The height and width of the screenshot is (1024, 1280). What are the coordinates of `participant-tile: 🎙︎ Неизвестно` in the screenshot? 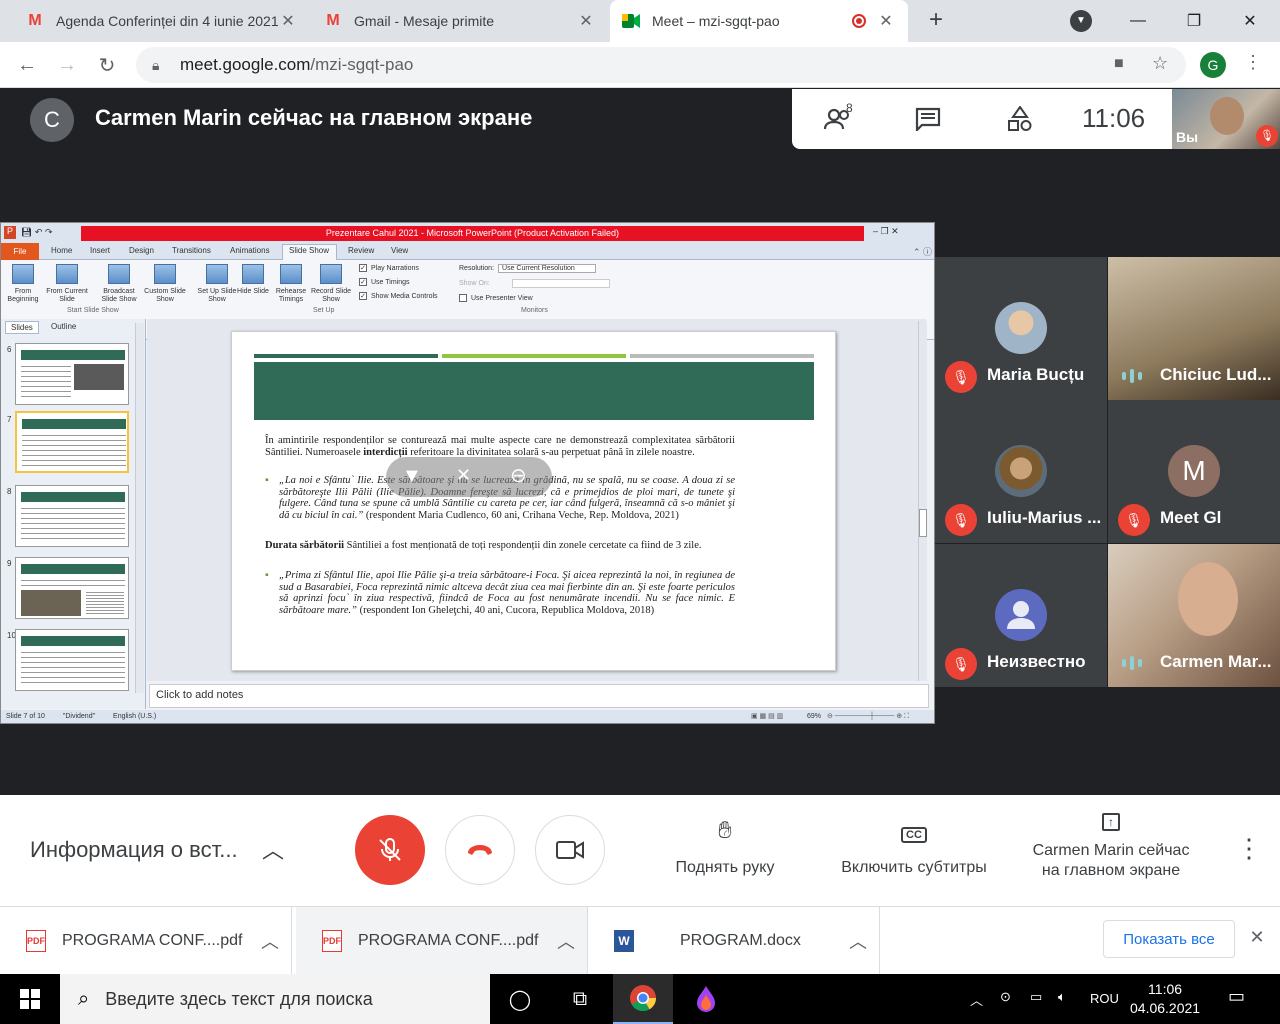 It's located at (1021, 615).